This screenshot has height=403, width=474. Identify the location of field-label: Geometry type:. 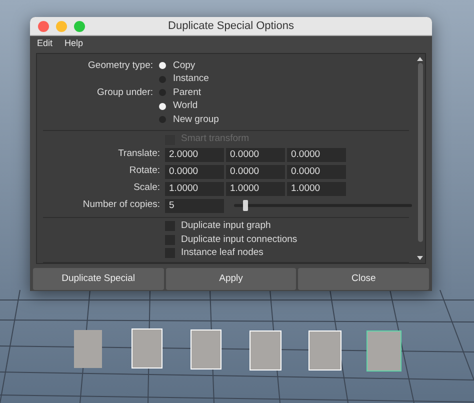
(120, 65).